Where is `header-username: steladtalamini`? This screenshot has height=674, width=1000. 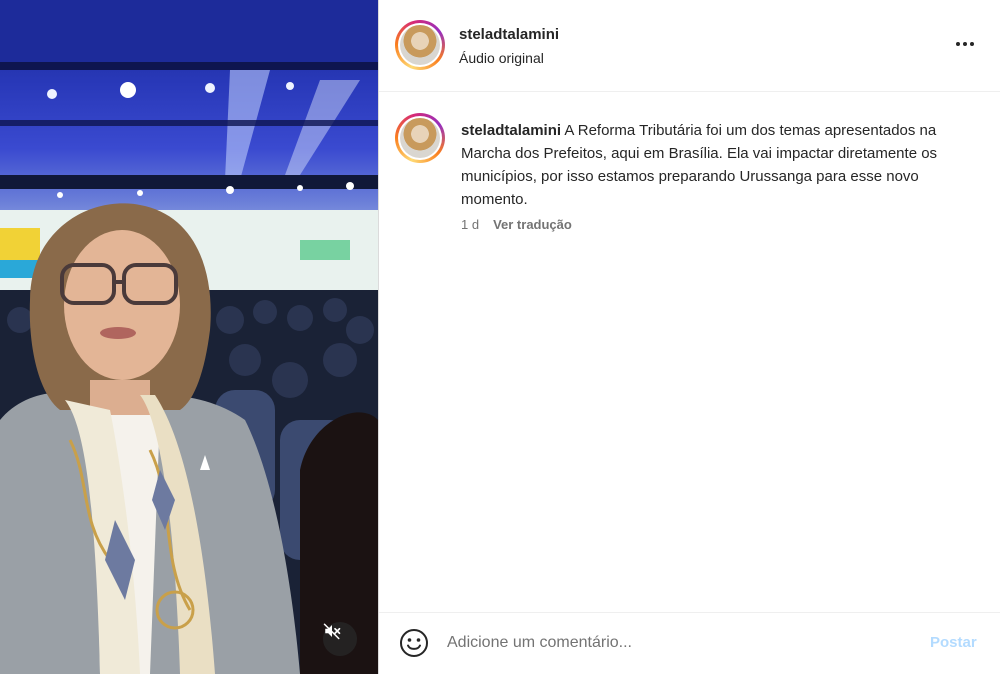
header-username: steladtalamini is located at coordinates (509, 34).